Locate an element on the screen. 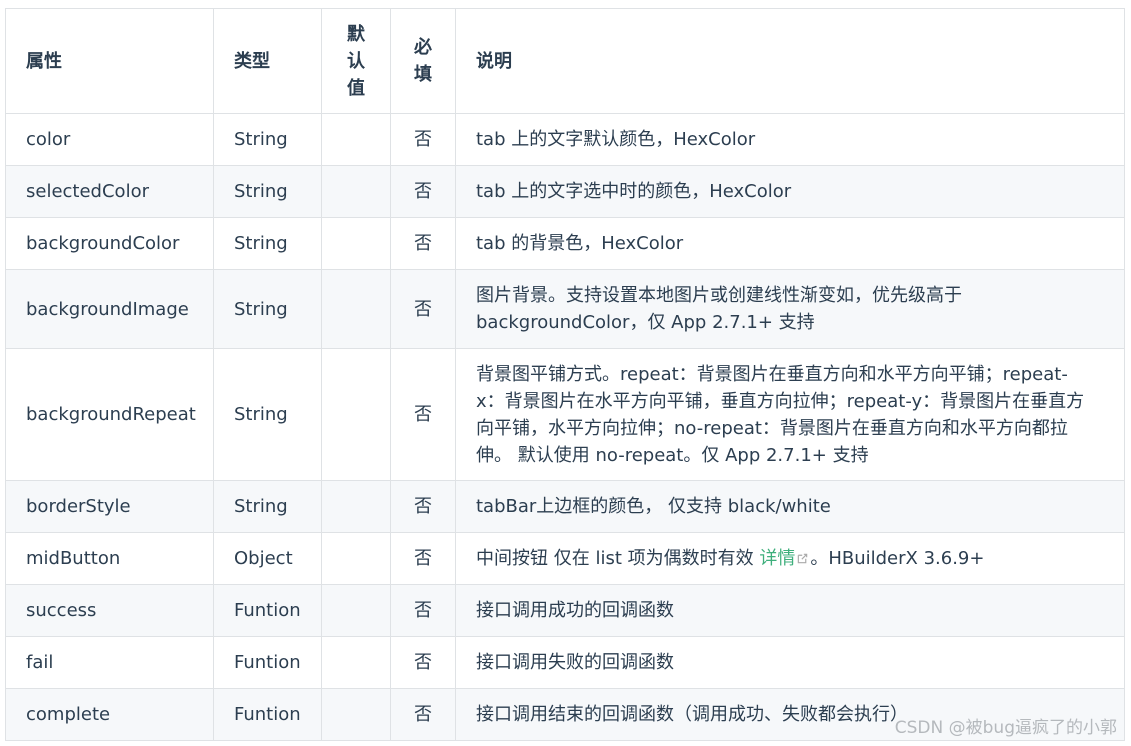 The width and height of the screenshot is (1131, 746). description-text-after: 。HBuilderX 3.6.9+ is located at coordinates (897, 558).